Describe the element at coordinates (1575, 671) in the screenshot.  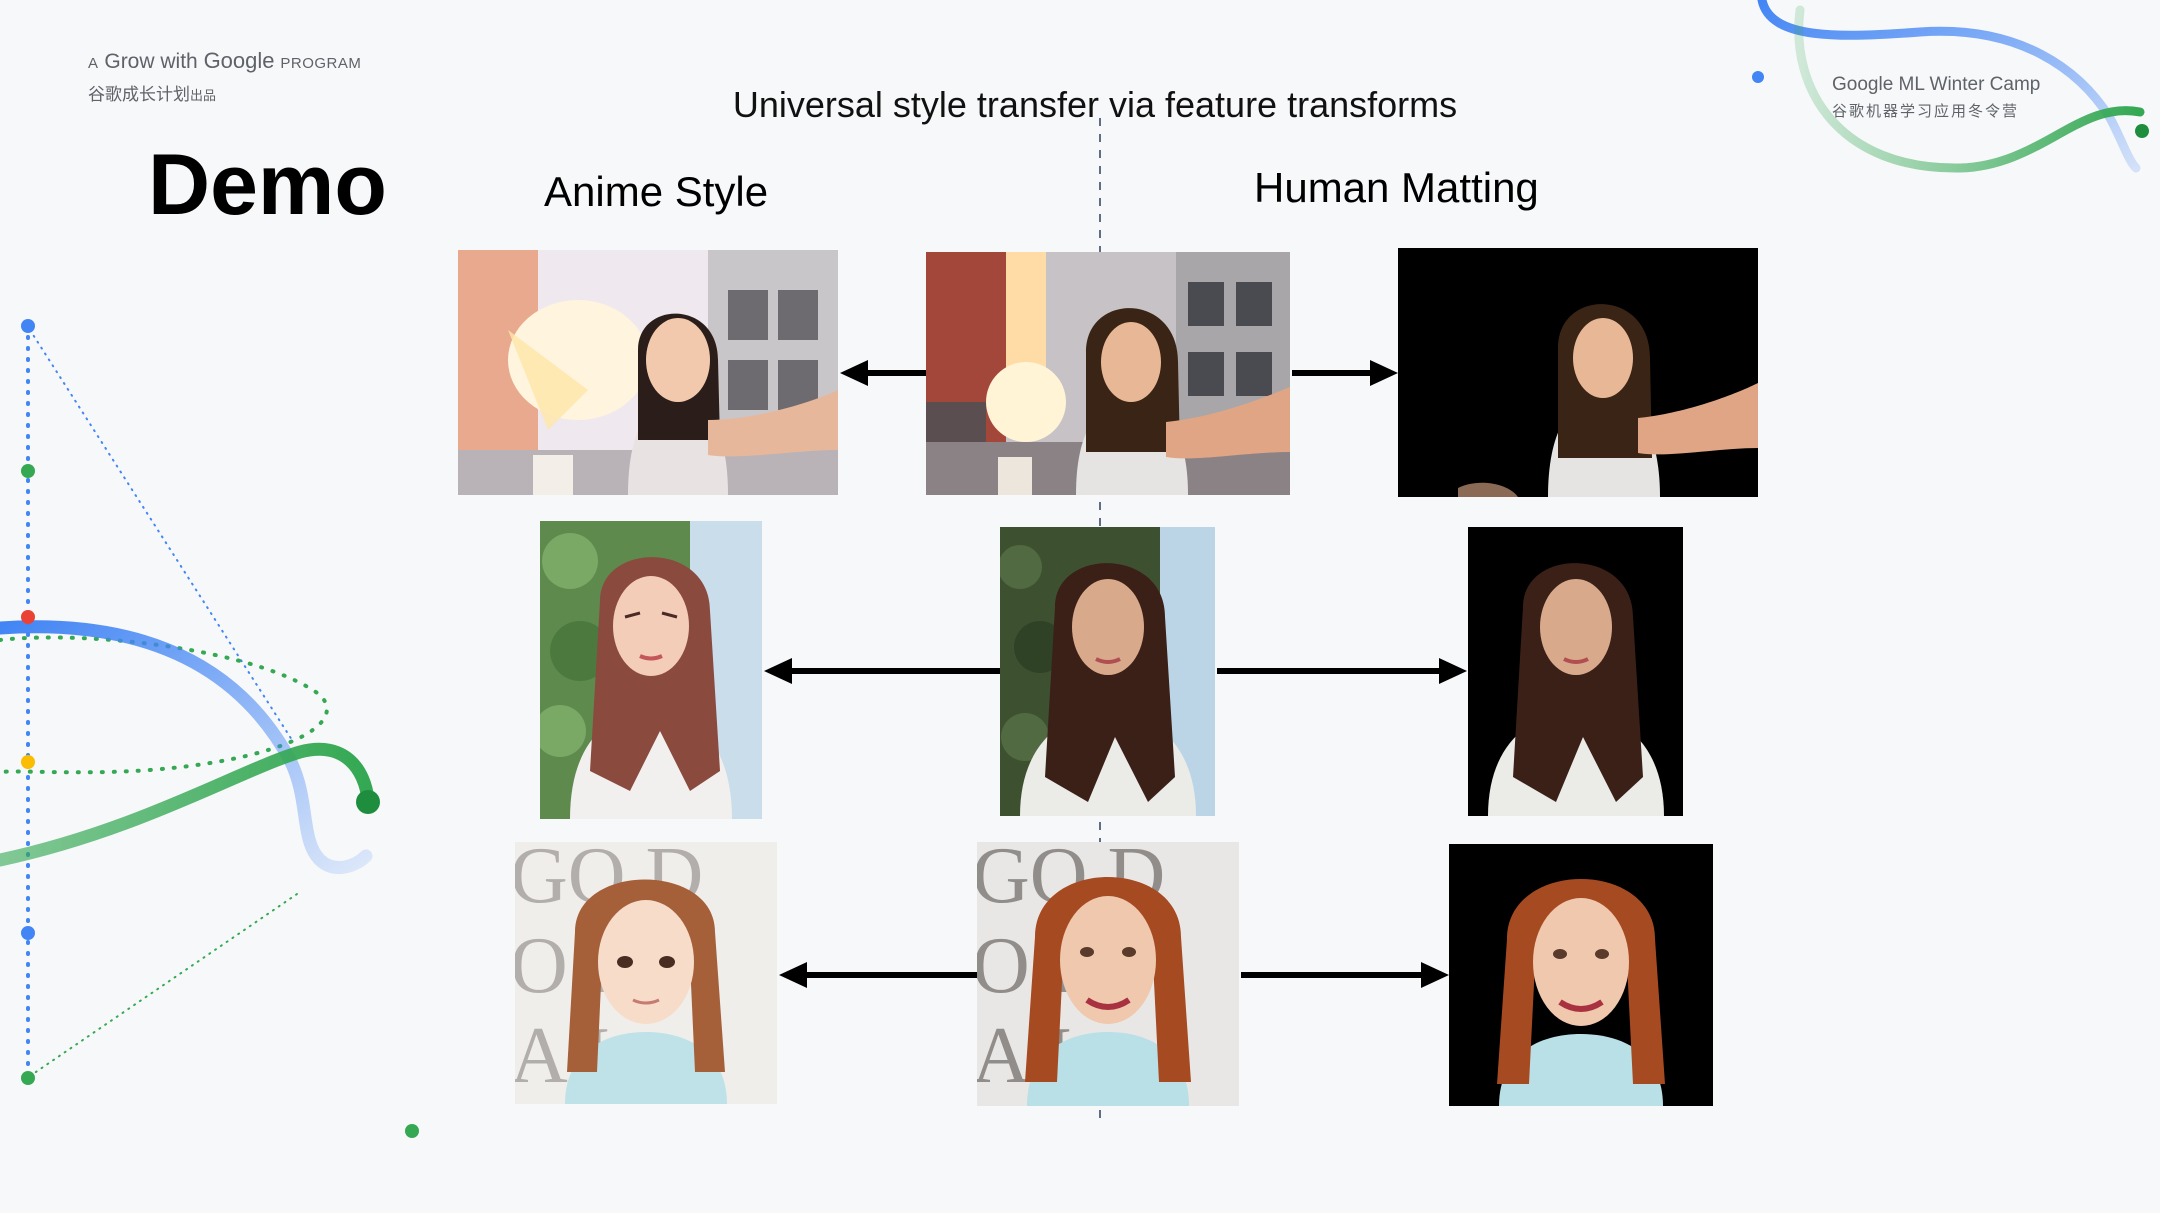
I see `row2-matting-image` at that location.